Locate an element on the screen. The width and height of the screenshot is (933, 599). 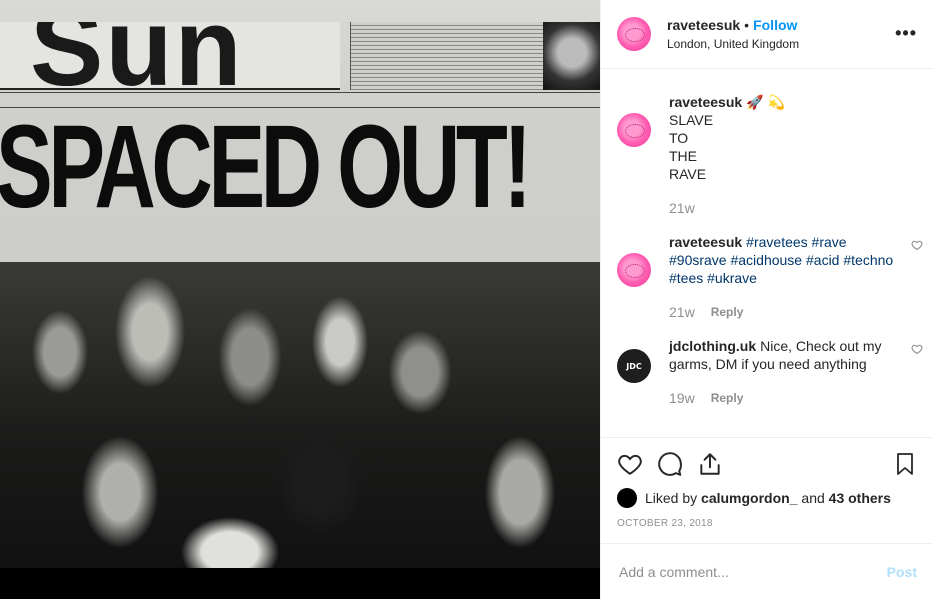
caption-timestamp: 21w is located at coordinates (682, 208).